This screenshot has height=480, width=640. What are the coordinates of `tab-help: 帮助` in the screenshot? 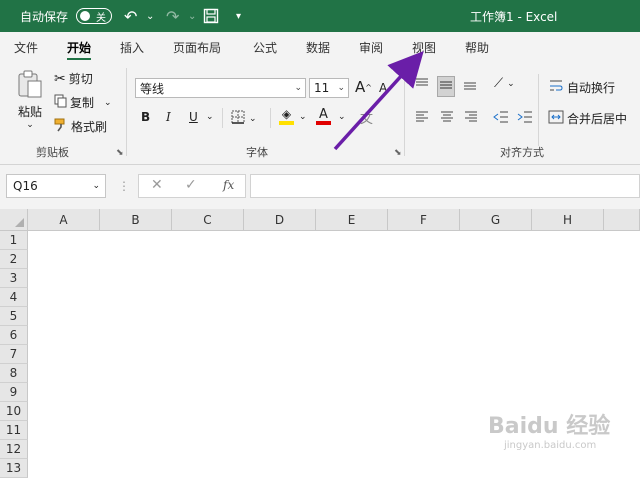 It's located at (477, 47).